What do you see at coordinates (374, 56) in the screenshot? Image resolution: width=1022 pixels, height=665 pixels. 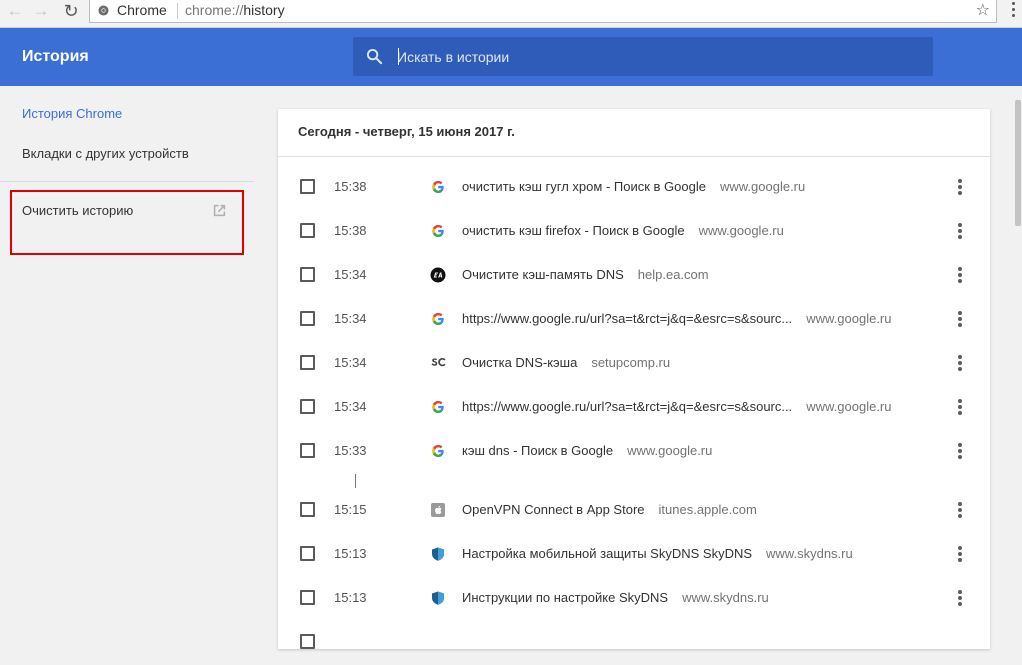 I see `search-icon` at bounding box center [374, 56].